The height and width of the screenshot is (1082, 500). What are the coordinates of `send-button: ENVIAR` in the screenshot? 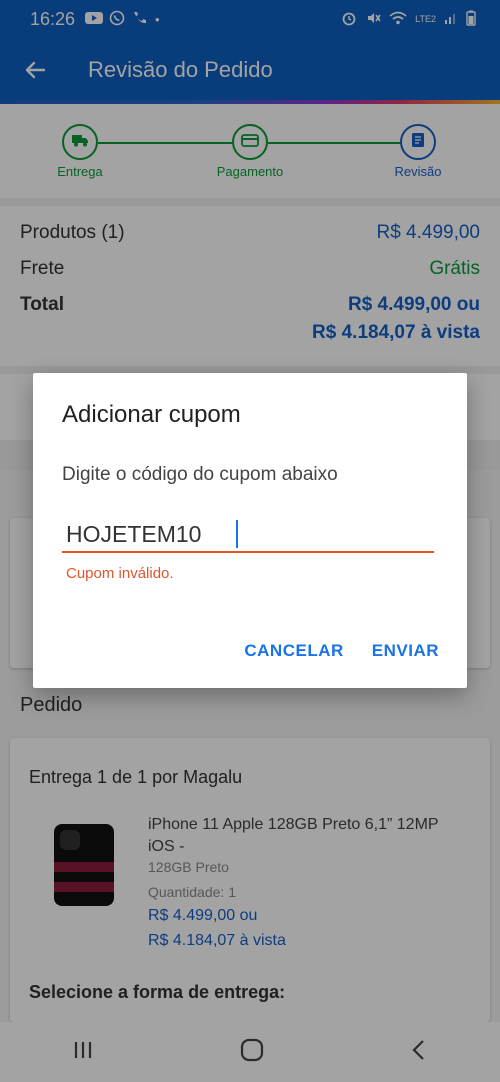 It's located at (405, 651).